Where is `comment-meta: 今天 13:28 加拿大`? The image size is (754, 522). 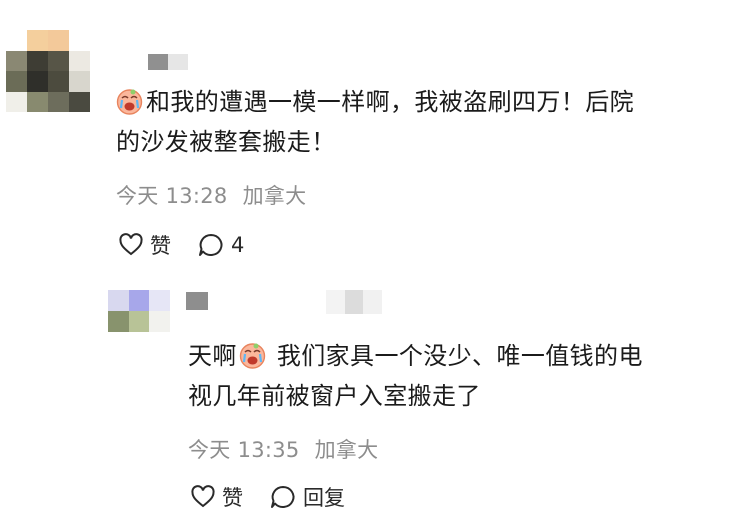
comment-meta: 今天 13:28 加拿大 is located at coordinates (211, 195).